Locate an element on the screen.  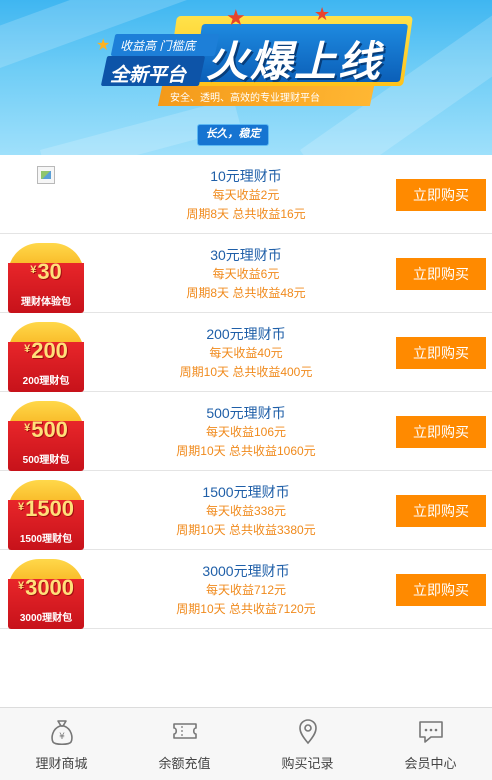
red-packet-badge: ¥200 200理财包 is located at coordinates (46, 357).